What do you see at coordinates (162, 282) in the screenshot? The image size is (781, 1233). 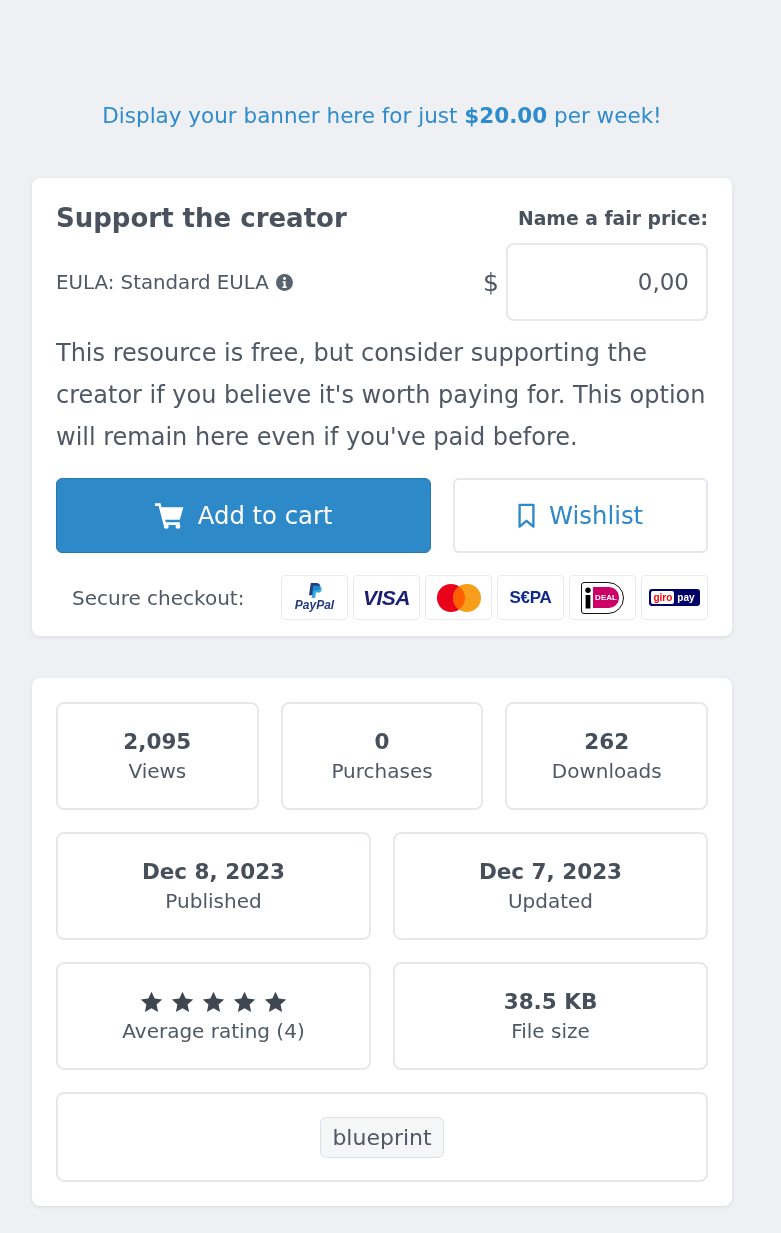 I see `eula-text: EULA: Standard EULA` at bounding box center [162, 282].